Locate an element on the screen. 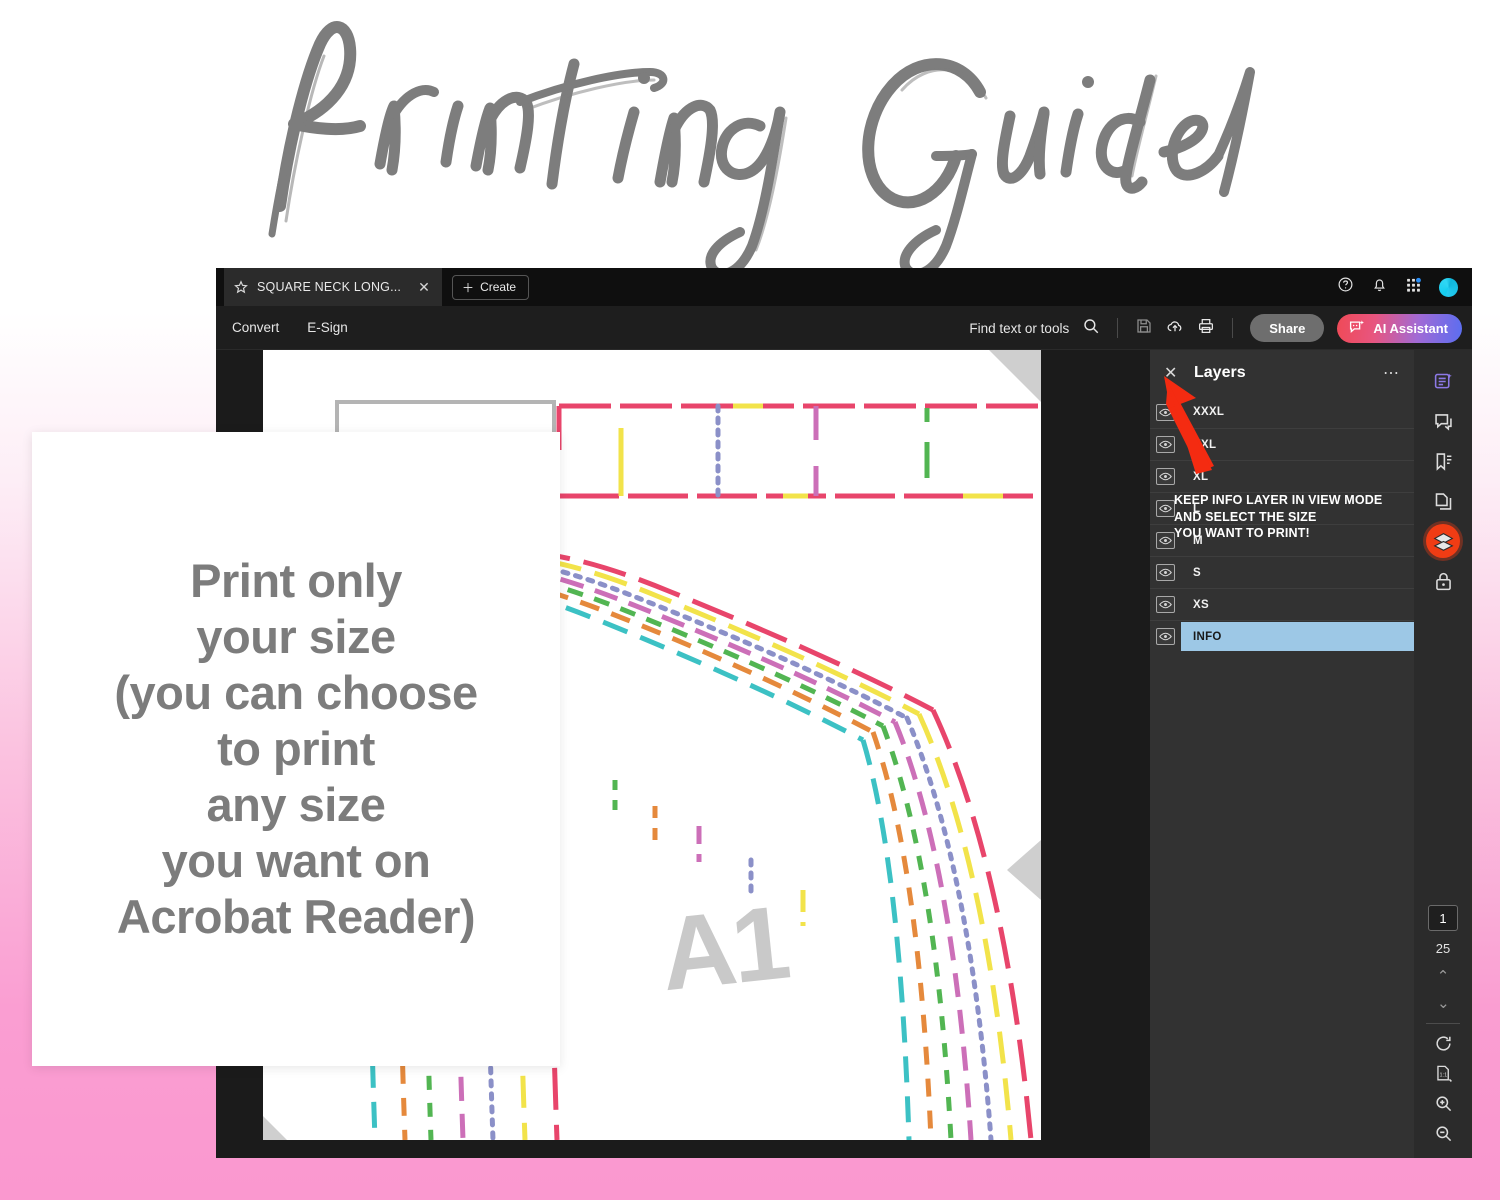 The width and height of the screenshot is (1500, 1200). chevron-up-icon: ⌃ is located at coordinates (1443, 976).